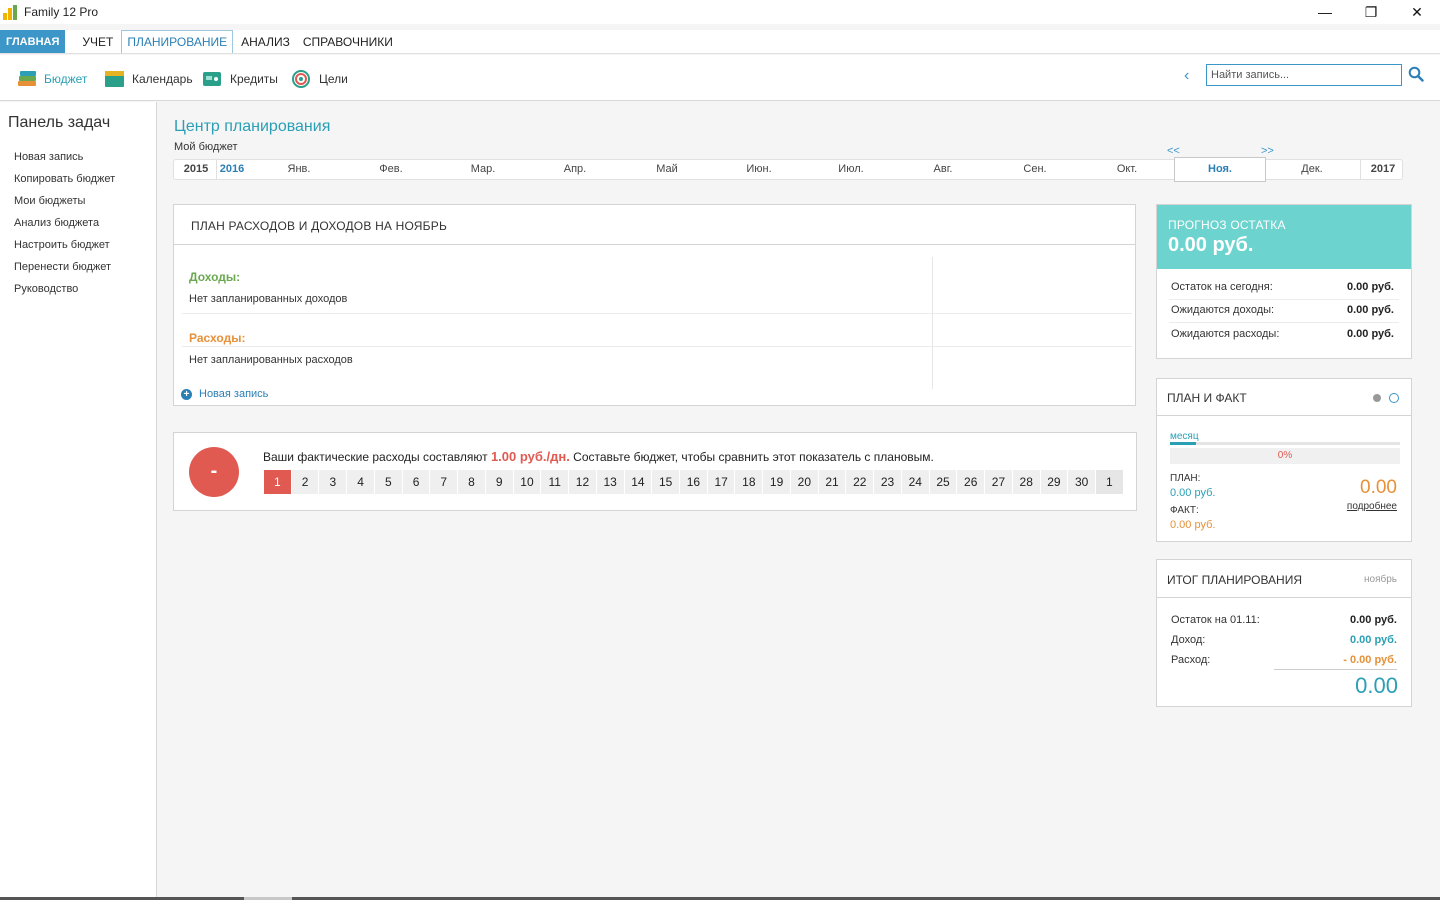 The height and width of the screenshot is (900, 1440). Describe the element at coordinates (333, 482) in the screenshot. I see `day-cell: 3` at that location.